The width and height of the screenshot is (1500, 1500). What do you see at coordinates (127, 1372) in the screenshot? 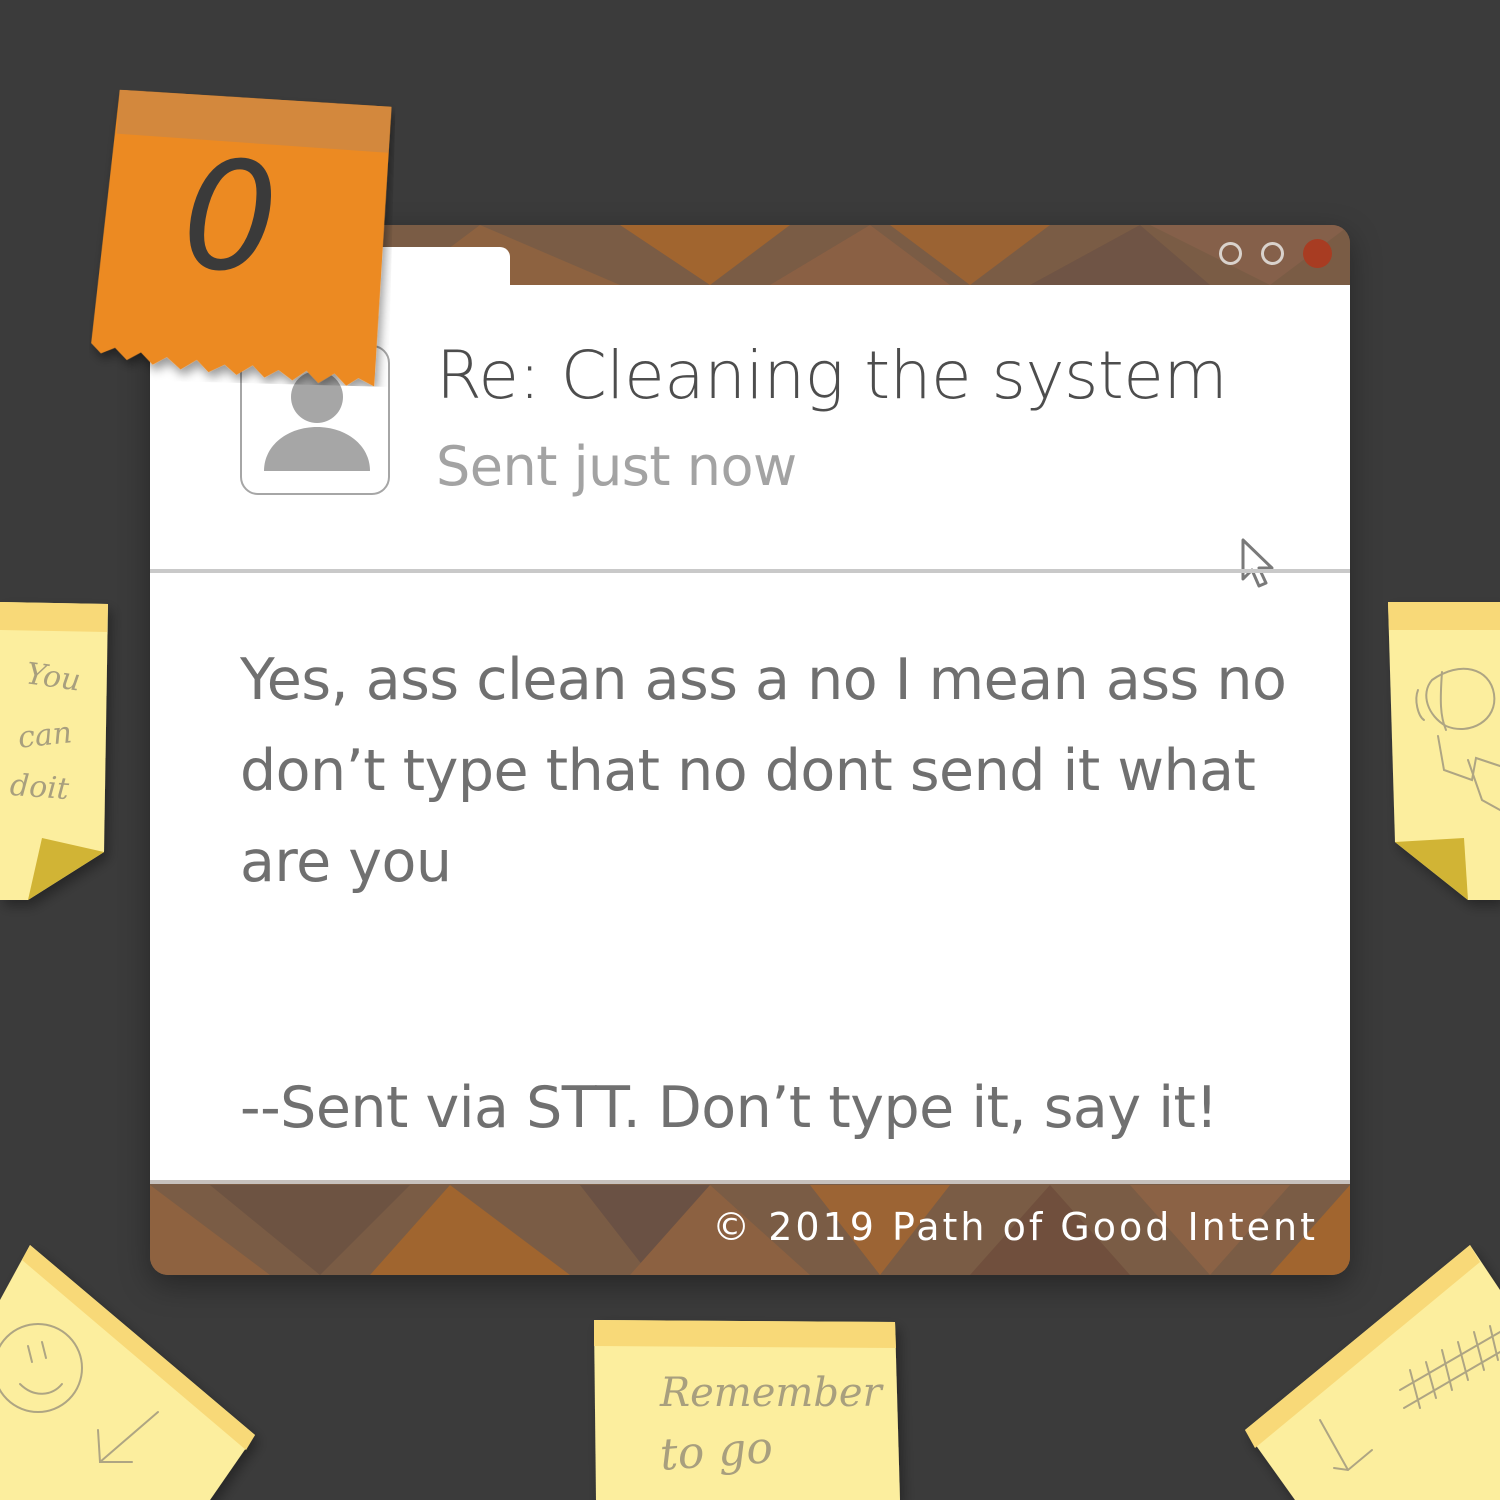
I see `bottom-left-sticky-note` at bounding box center [127, 1372].